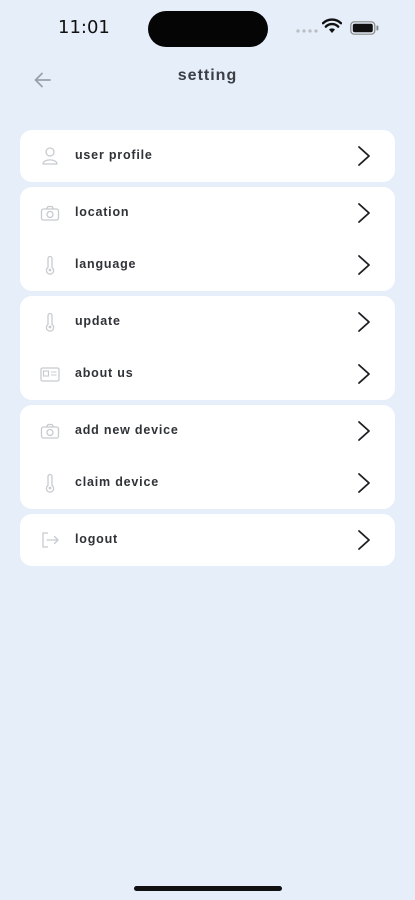  What do you see at coordinates (207, 431) in the screenshot?
I see `settings-item-add-new-device: add new device` at bounding box center [207, 431].